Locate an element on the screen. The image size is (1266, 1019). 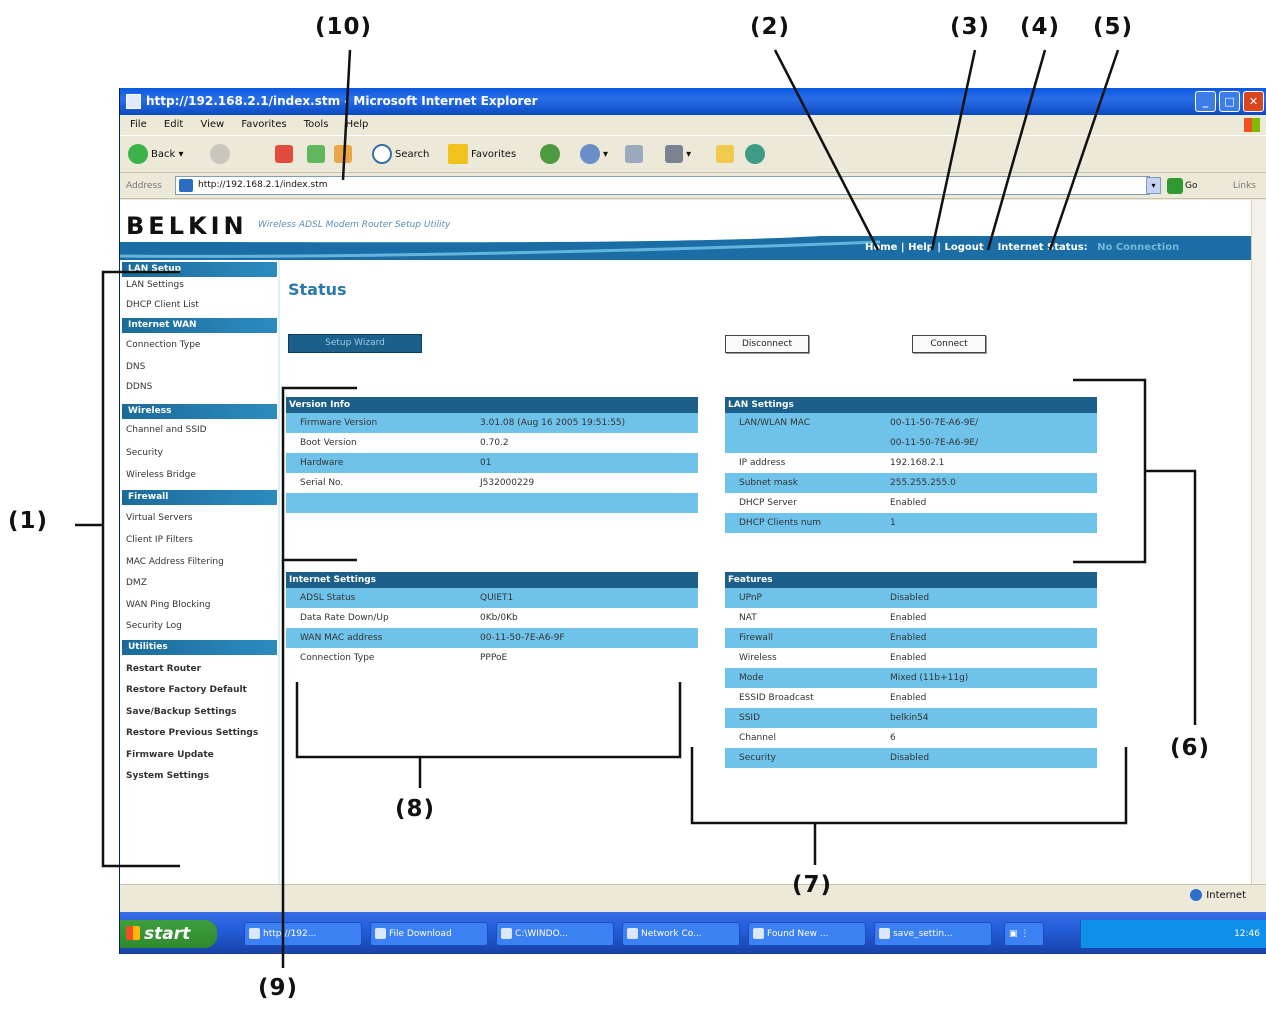
messenger-button is located at coordinates (756, 155).